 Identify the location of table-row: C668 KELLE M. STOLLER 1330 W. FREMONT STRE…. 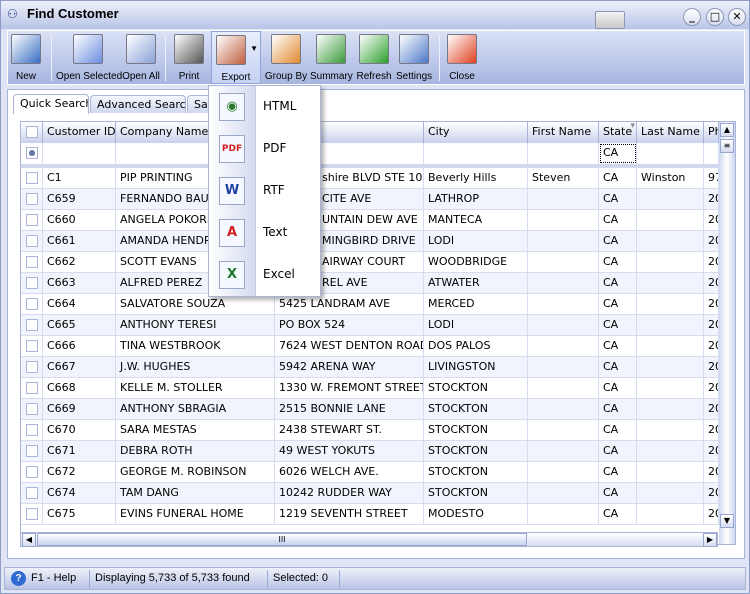
(370, 388).